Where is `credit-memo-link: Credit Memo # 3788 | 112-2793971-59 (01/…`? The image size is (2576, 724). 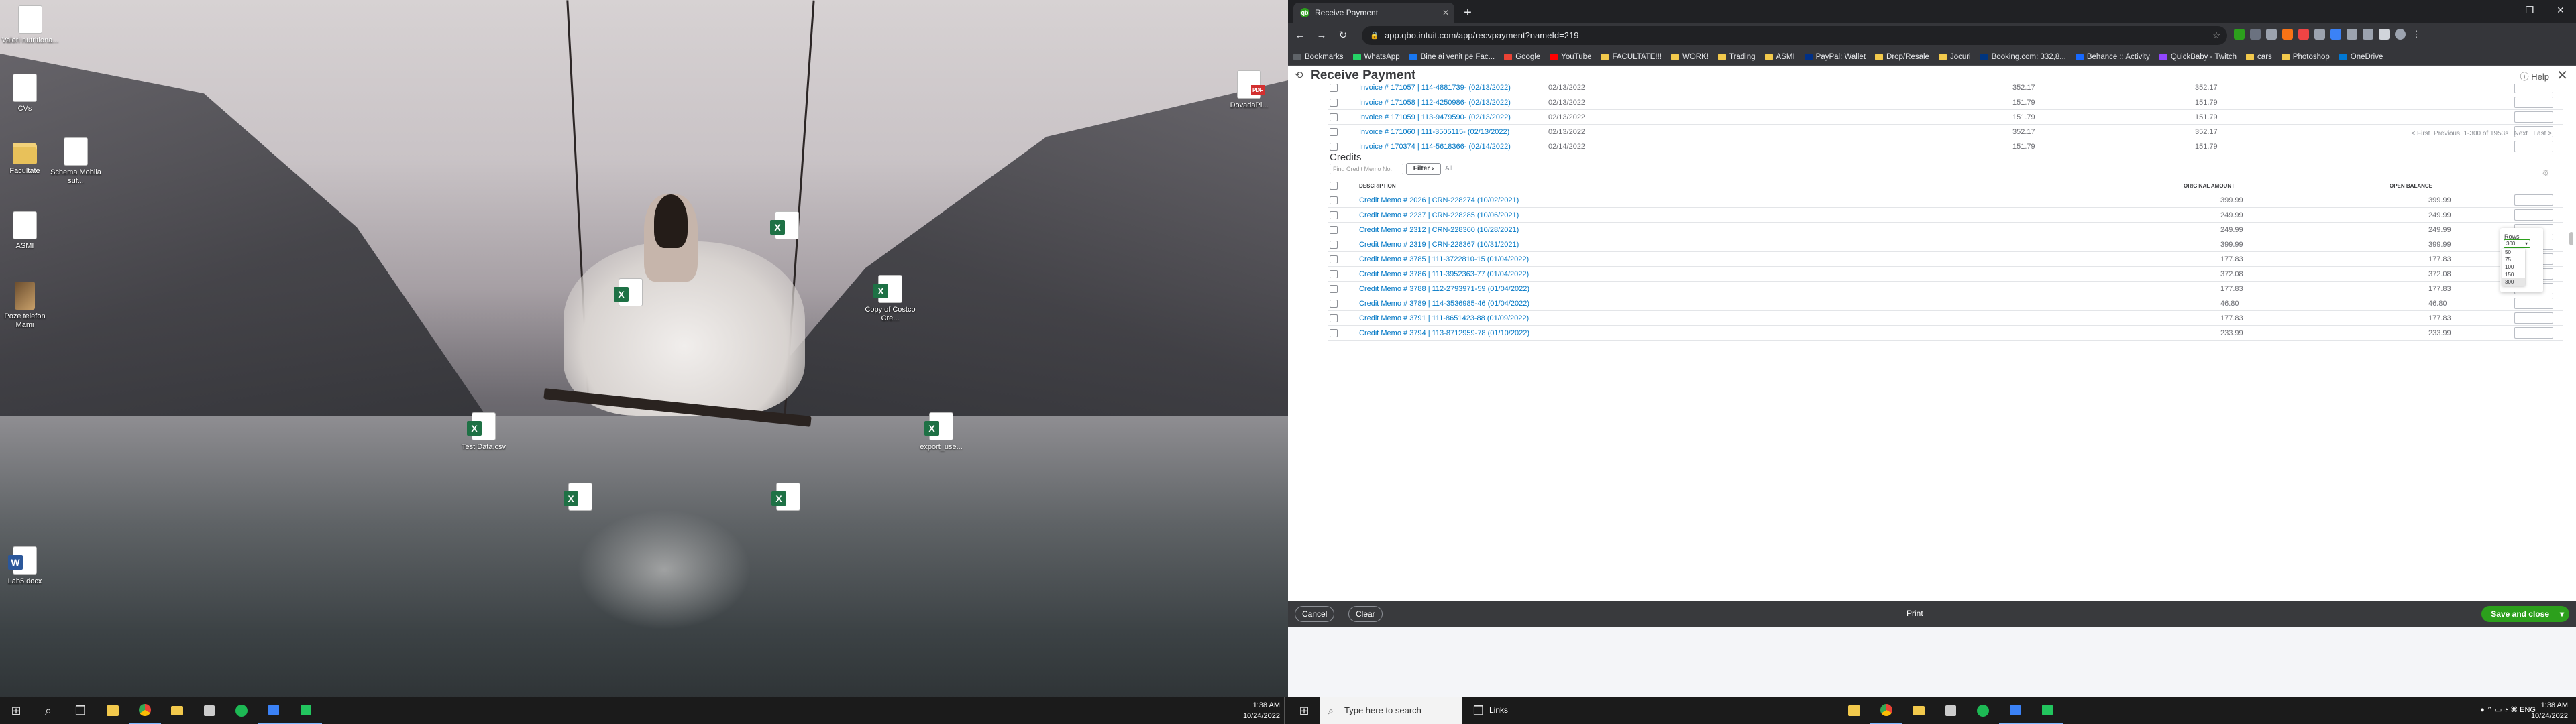
credit-memo-link: Credit Memo # 3788 | 112-2793971-59 (01/… is located at coordinates (1444, 289).